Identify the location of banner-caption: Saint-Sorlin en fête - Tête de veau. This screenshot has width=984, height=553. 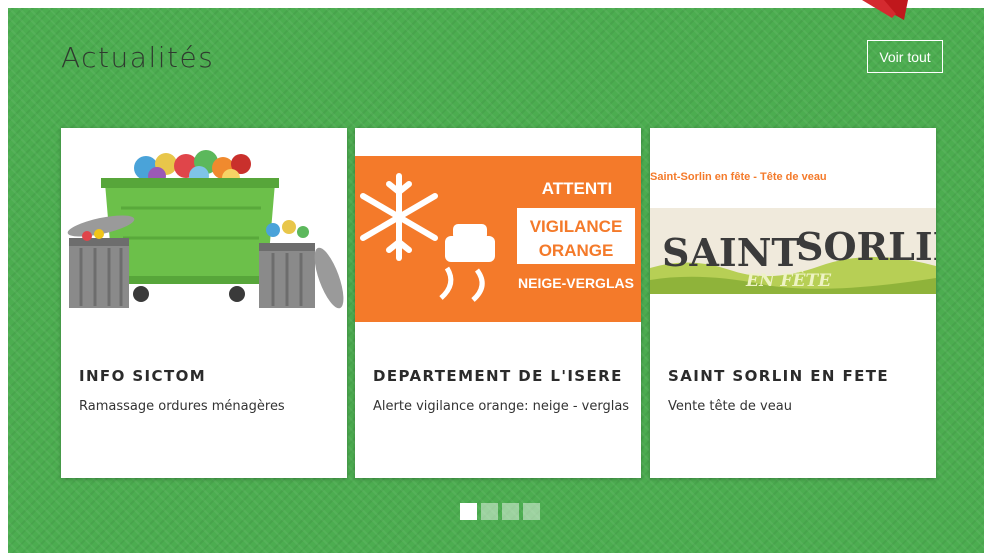
(738, 177).